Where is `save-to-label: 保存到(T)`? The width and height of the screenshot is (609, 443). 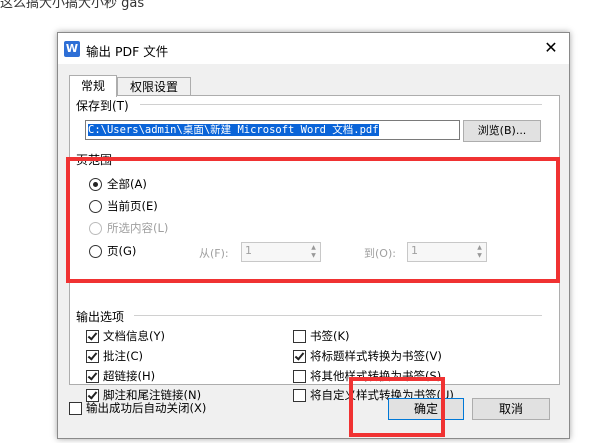
save-to-label: 保存到(T) is located at coordinates (104, 105).